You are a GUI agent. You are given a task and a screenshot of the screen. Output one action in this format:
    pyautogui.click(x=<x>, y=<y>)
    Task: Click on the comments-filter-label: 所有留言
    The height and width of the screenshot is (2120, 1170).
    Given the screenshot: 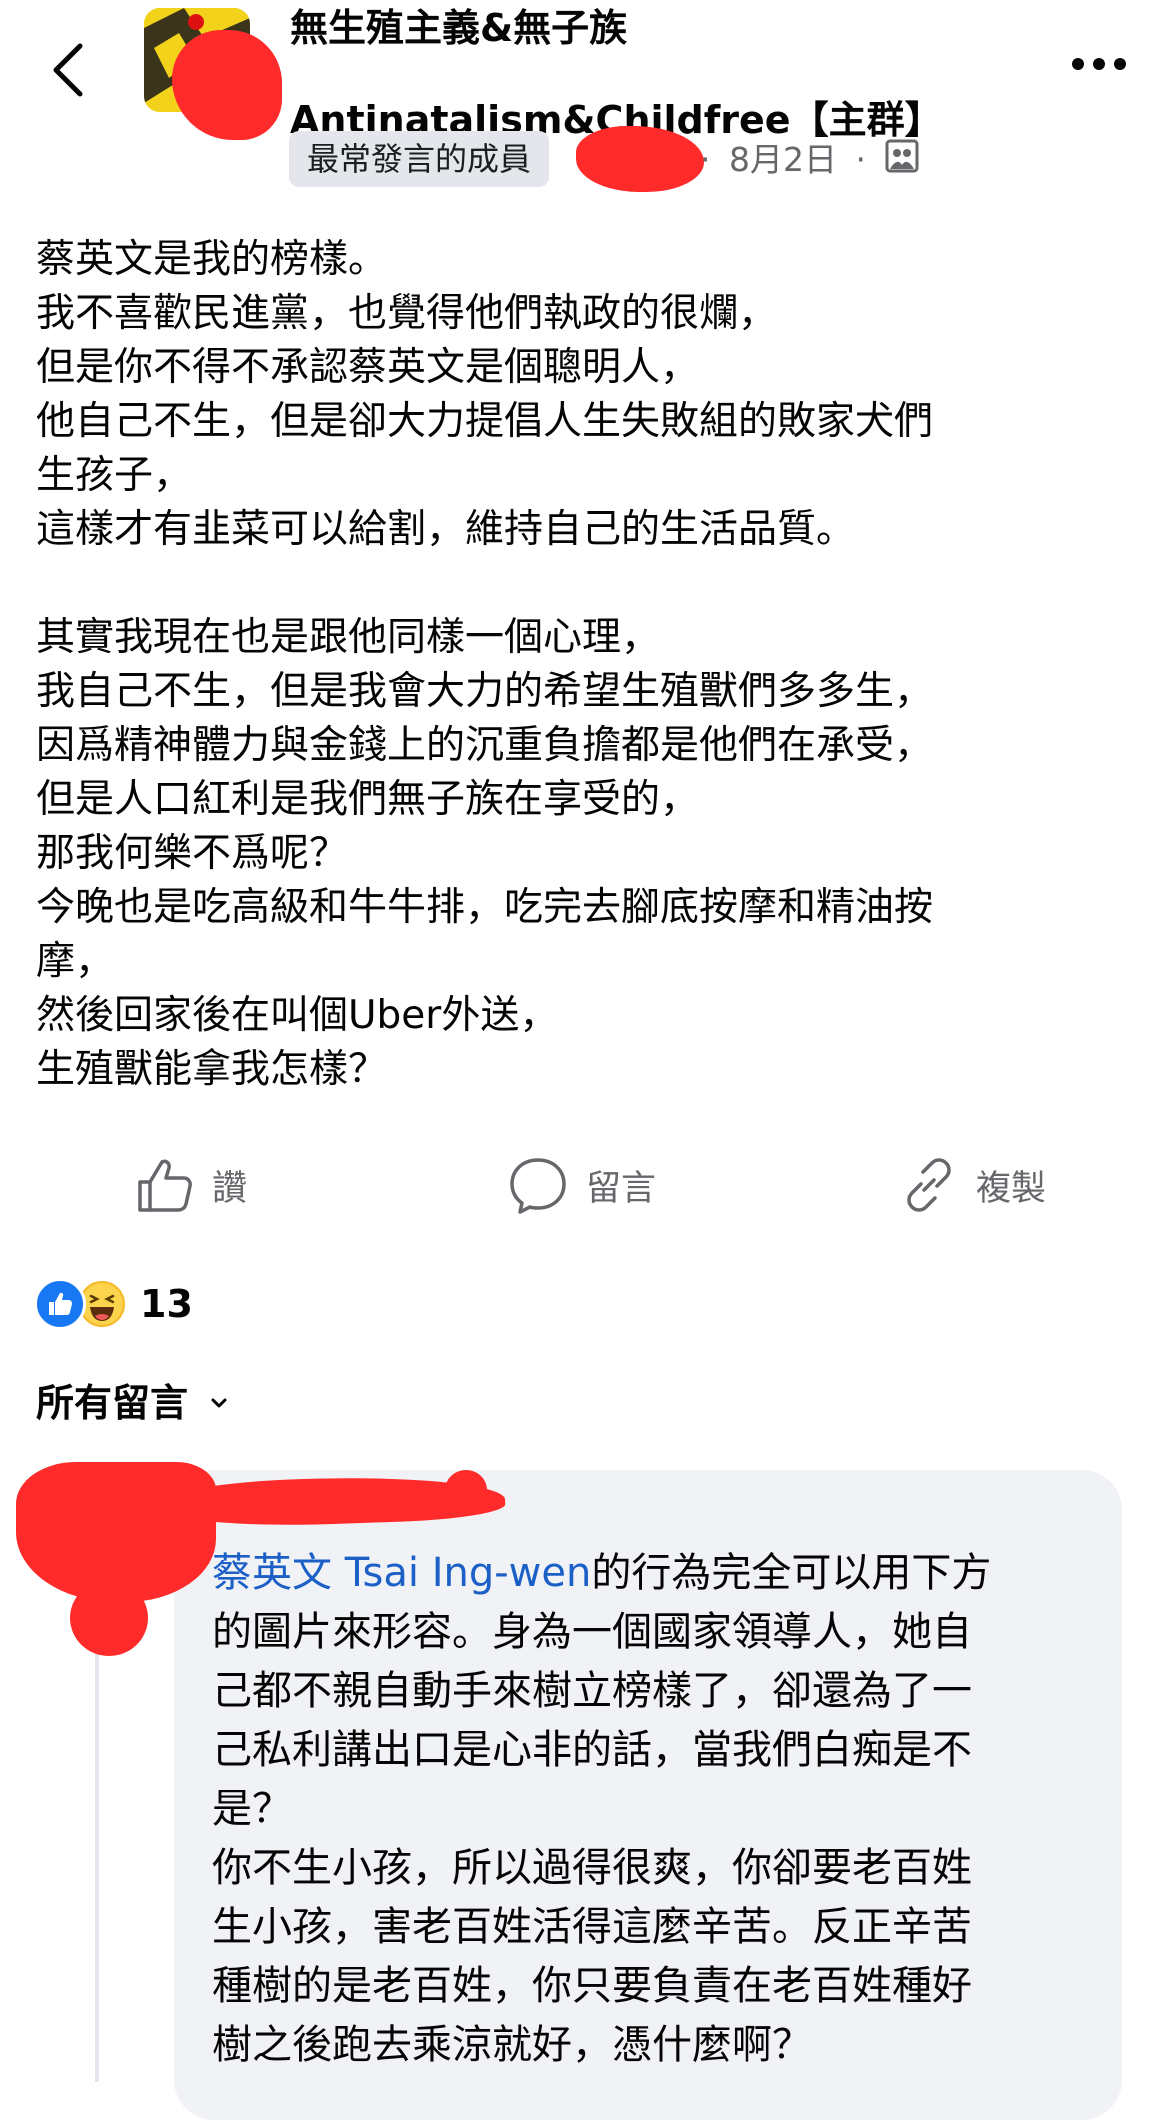 What is the action you would take?
    pyautogui.click(x=112, y=1403)
    